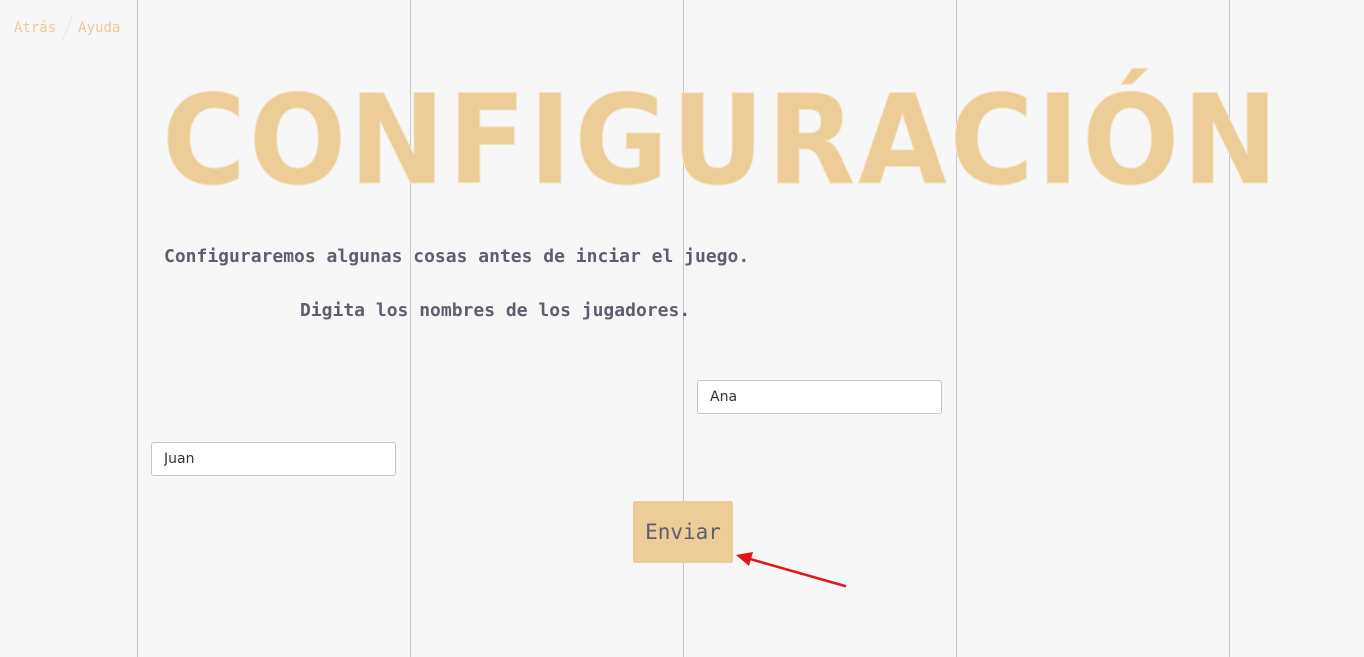 The width and height of the screenshot is (1364, 657). Describe the element at coordinates (819, 397) in the screenshot. I see `player-2-name-input` at that location.